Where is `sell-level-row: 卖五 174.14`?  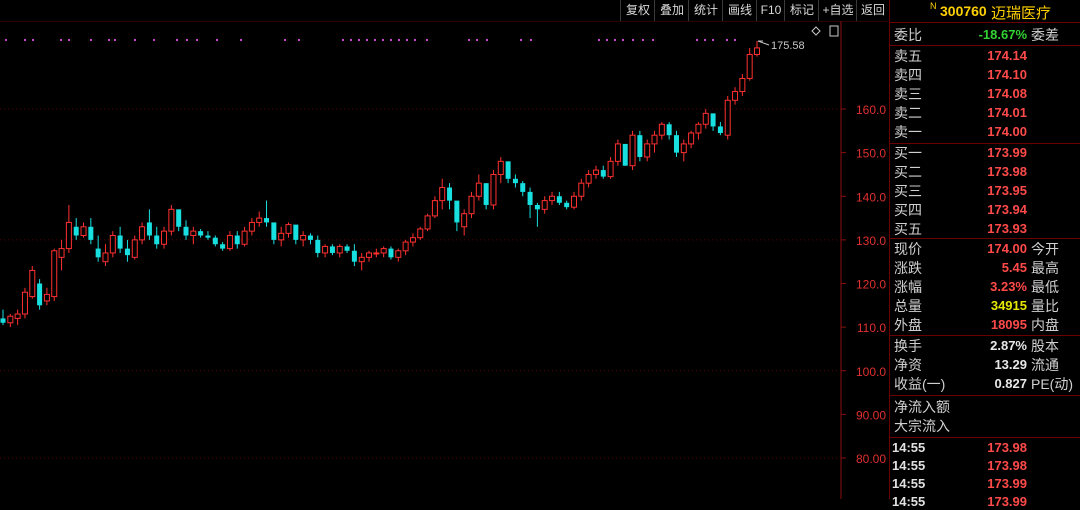 sell-level-row: 卖五 174.14 is located at coordinates (985, 56).